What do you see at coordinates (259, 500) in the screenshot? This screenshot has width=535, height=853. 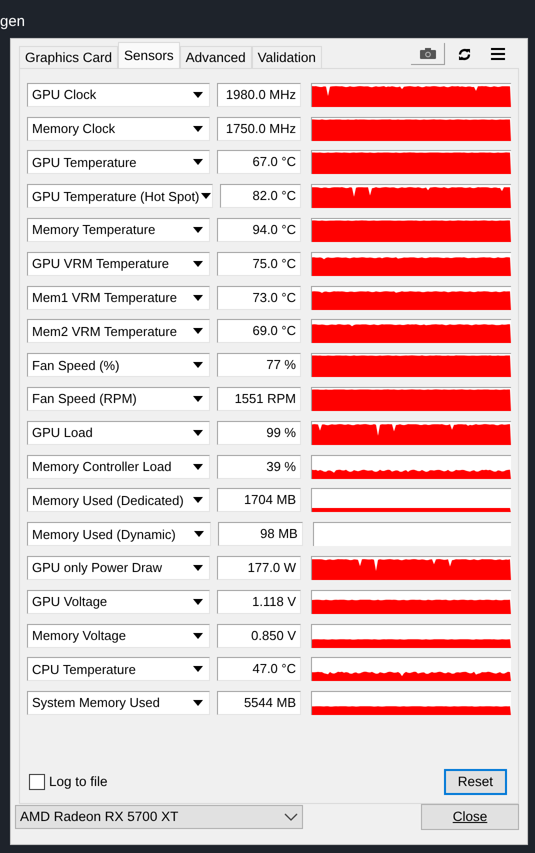 I see `sensor-value: 1704 MB` at bounding box center [259, 500].